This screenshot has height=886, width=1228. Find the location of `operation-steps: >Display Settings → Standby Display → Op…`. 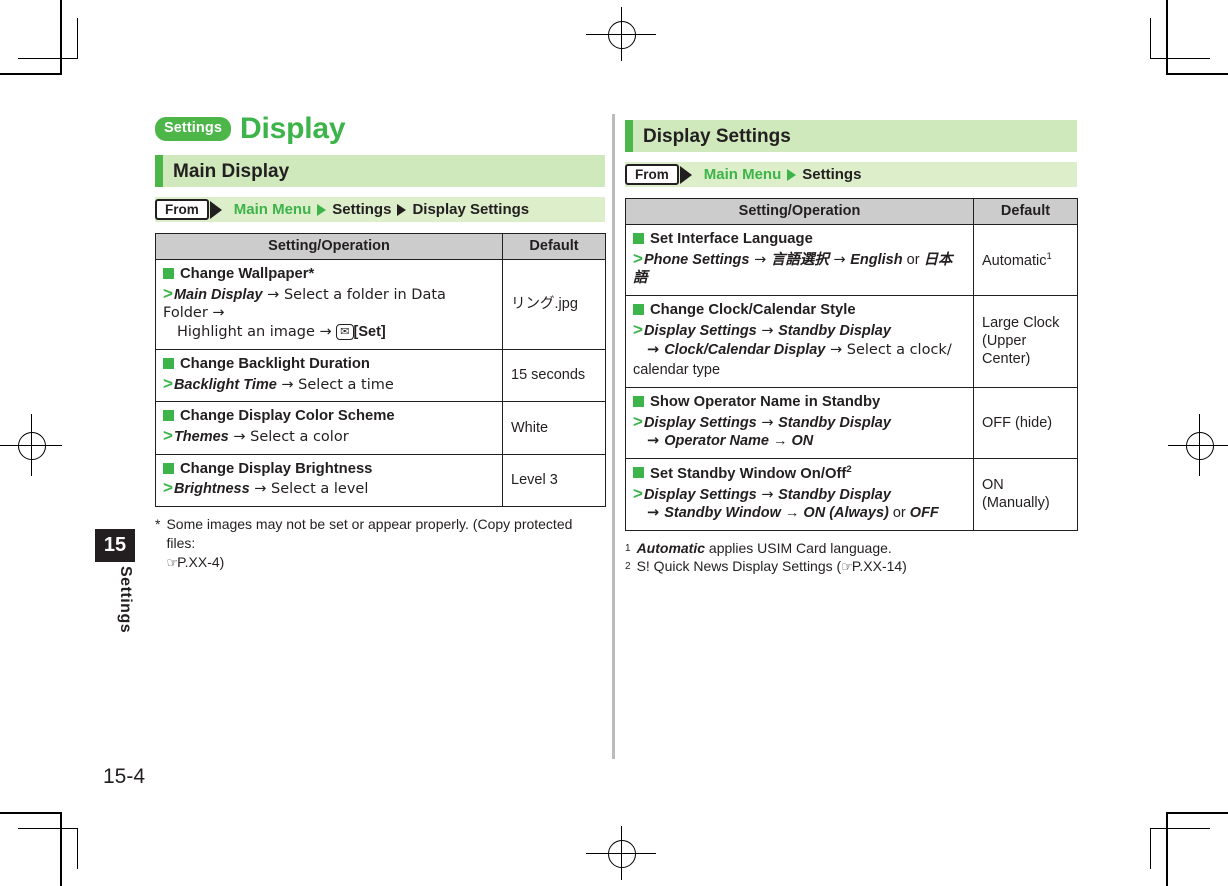

operation-steps: >Display Settings → Standby Display → Op… is located at coordinates (799, 432).